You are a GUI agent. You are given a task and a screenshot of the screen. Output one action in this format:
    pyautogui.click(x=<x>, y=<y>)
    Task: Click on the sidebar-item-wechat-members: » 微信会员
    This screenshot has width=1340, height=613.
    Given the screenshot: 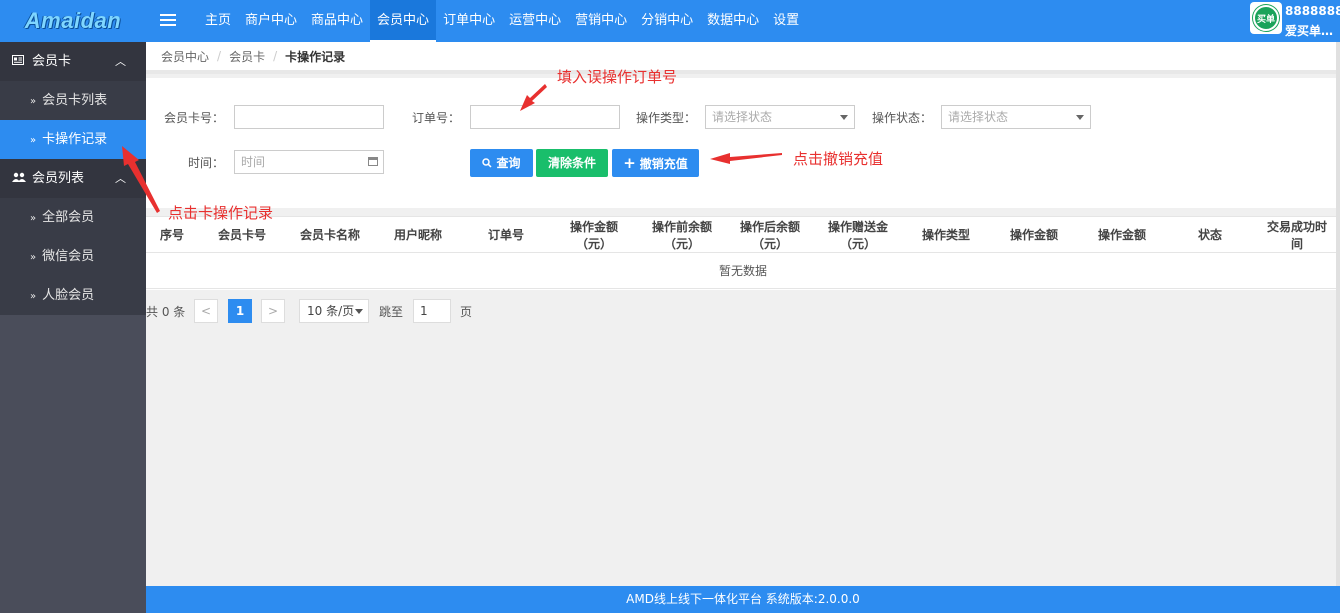 What is the action you would take?
    pyautogui.click(x=73, y=256)
    